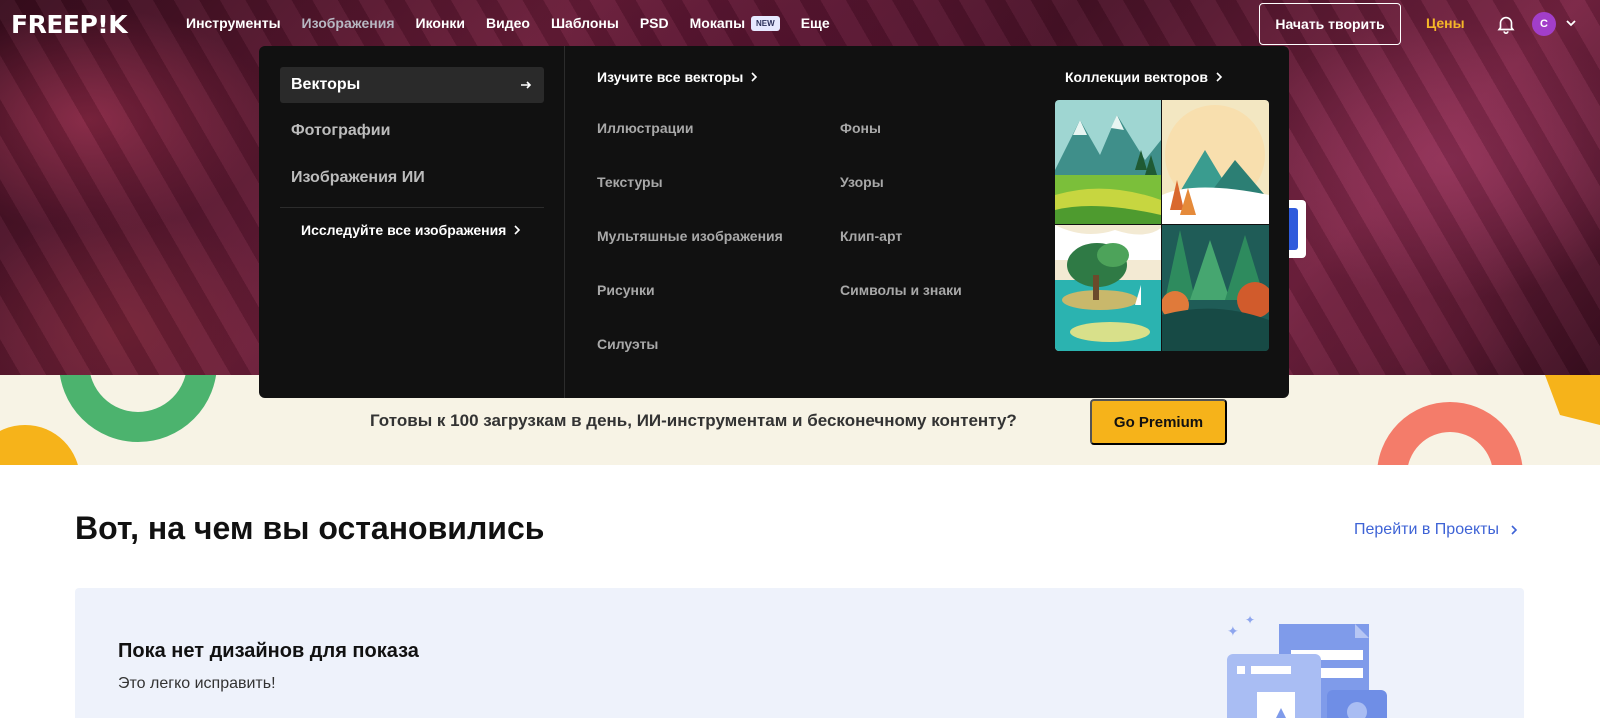 The width and height of the screenshot is (1600, 718). I want to click on subcategory-backgrounds: Фоны, so click(860, 128).